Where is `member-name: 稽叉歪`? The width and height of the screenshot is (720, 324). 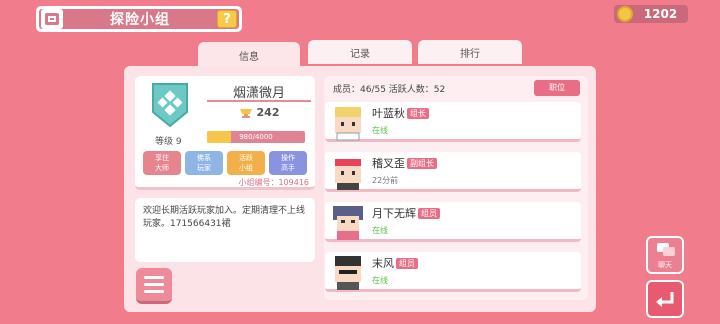 member-name: 稽叉歪 is located at coordinates (388, 163).